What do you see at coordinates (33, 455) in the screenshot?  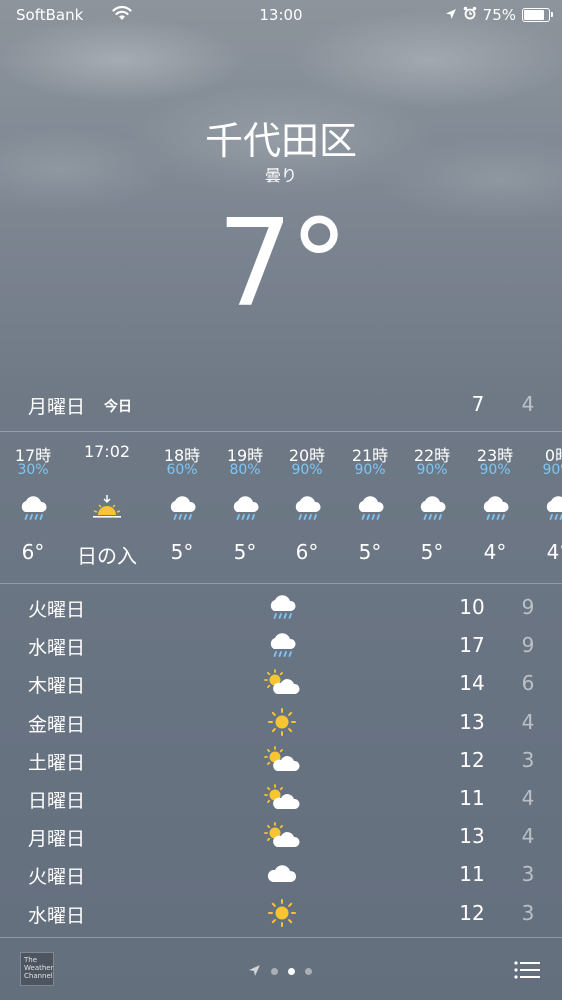 I see `hourly-time: 17時` at bounding box center [33, 455].